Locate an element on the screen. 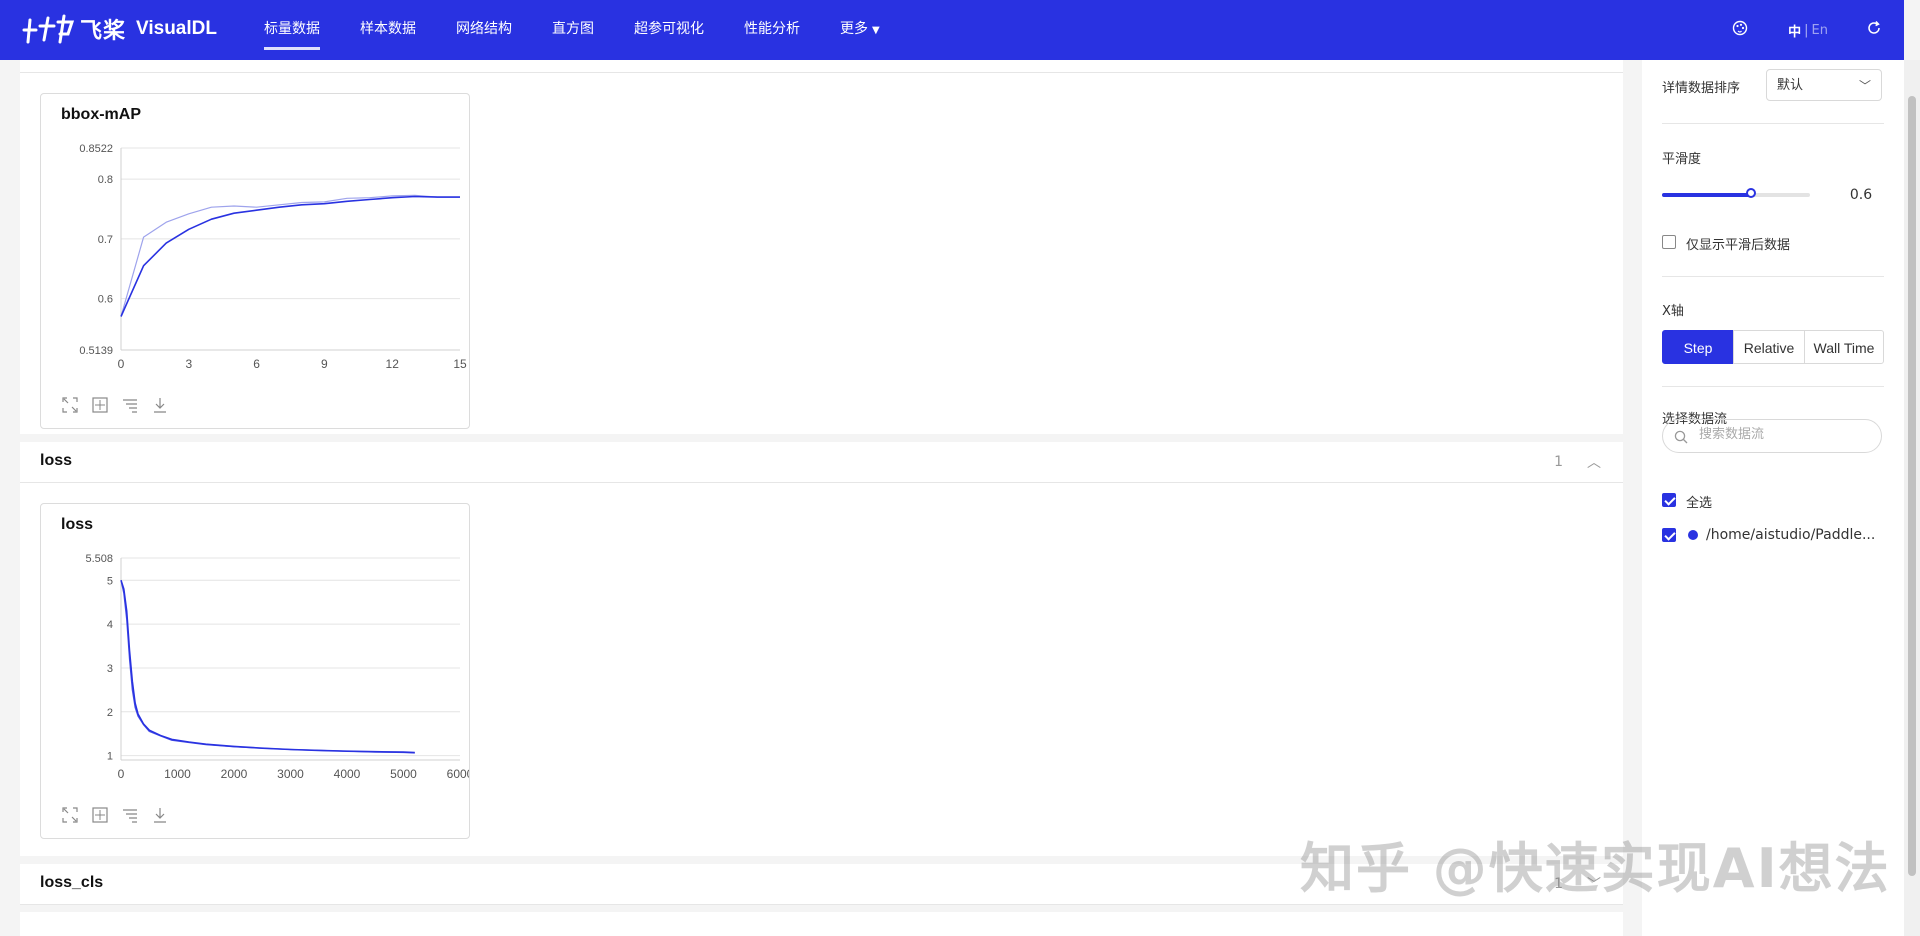 This screenshot has width=1920, height=936. x-tick-label: 9 is located at coordinates (324, 364).